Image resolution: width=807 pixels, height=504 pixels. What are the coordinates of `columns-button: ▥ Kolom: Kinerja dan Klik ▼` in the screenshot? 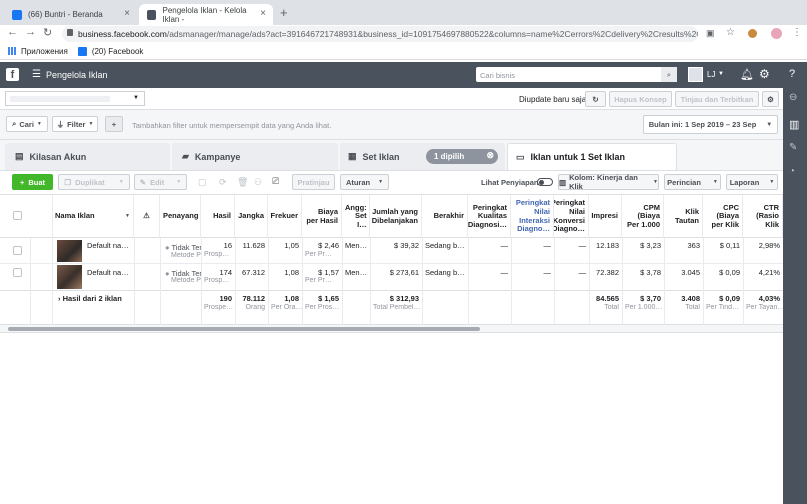 It's located at (608, 182).